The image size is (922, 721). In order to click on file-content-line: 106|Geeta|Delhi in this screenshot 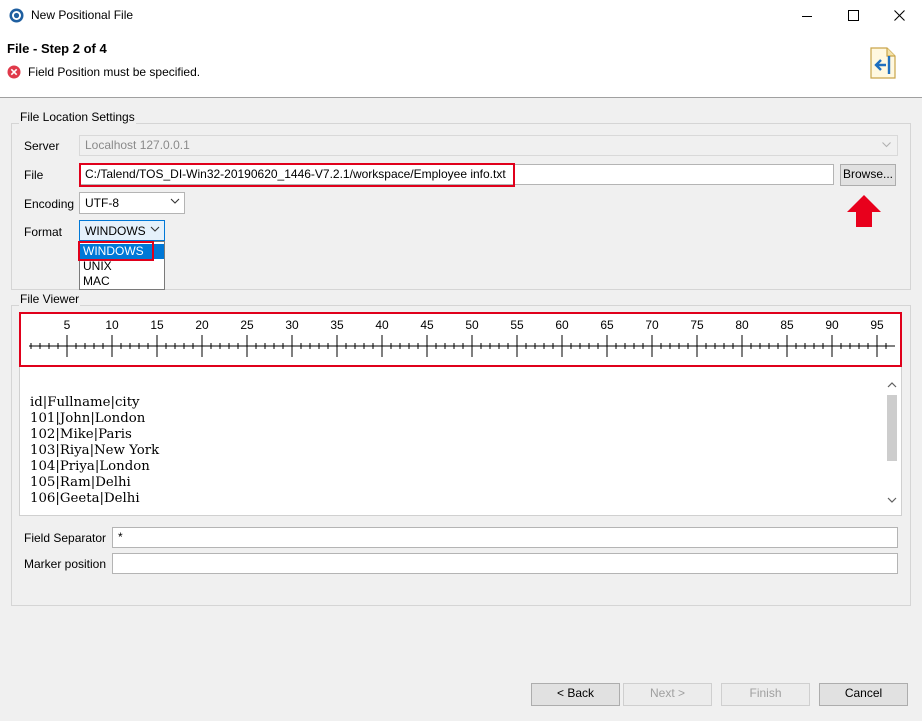, I will do `click(85, 498)`.